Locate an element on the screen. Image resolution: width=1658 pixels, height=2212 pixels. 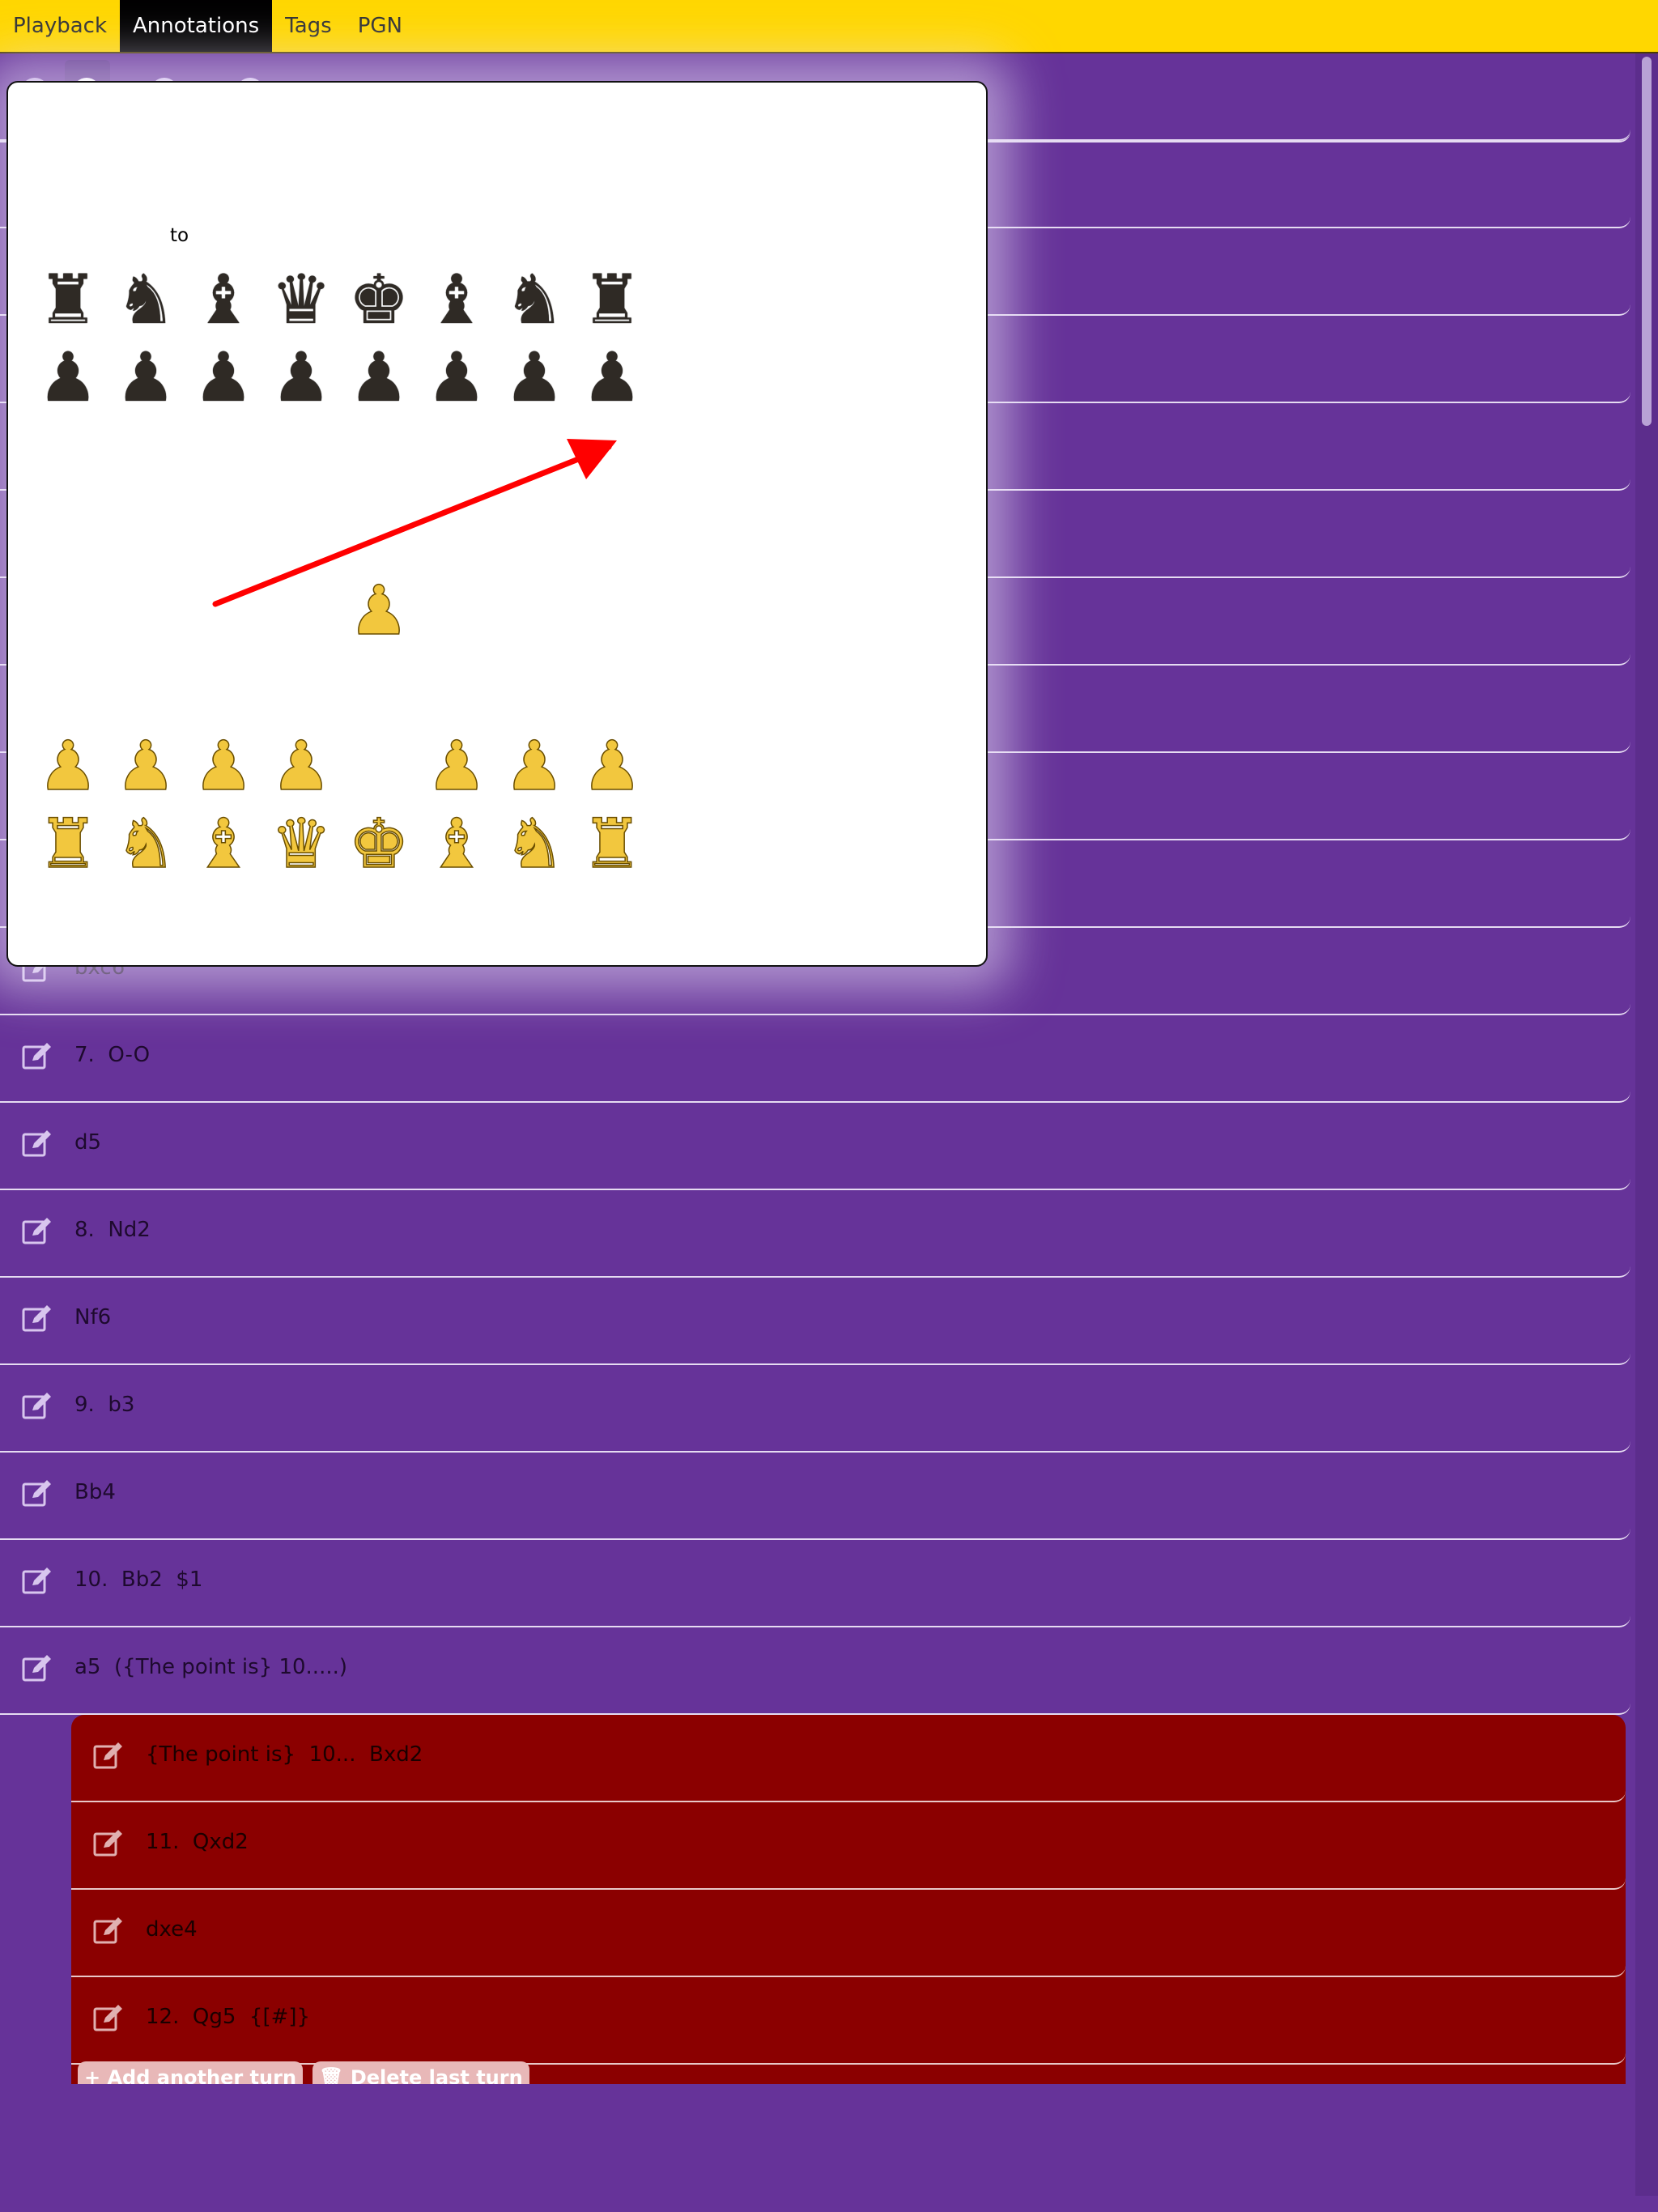
turn-text: 9. b3 is located at coordinates (104, 1405).